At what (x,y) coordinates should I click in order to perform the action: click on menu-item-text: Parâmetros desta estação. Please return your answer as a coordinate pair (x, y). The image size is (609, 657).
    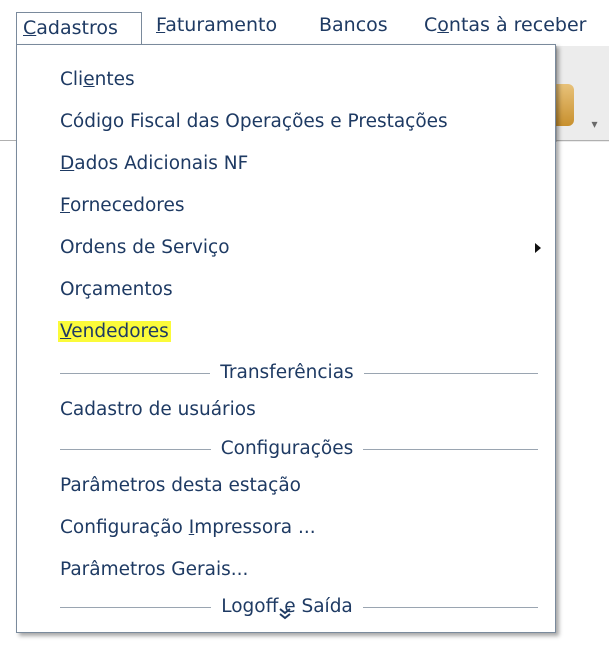
    Looking at the image, I should click on (180, 485).